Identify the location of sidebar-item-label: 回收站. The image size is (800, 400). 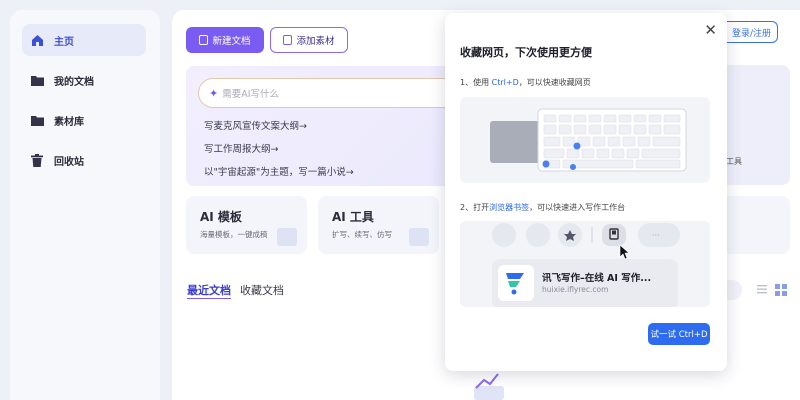
(69, 162).